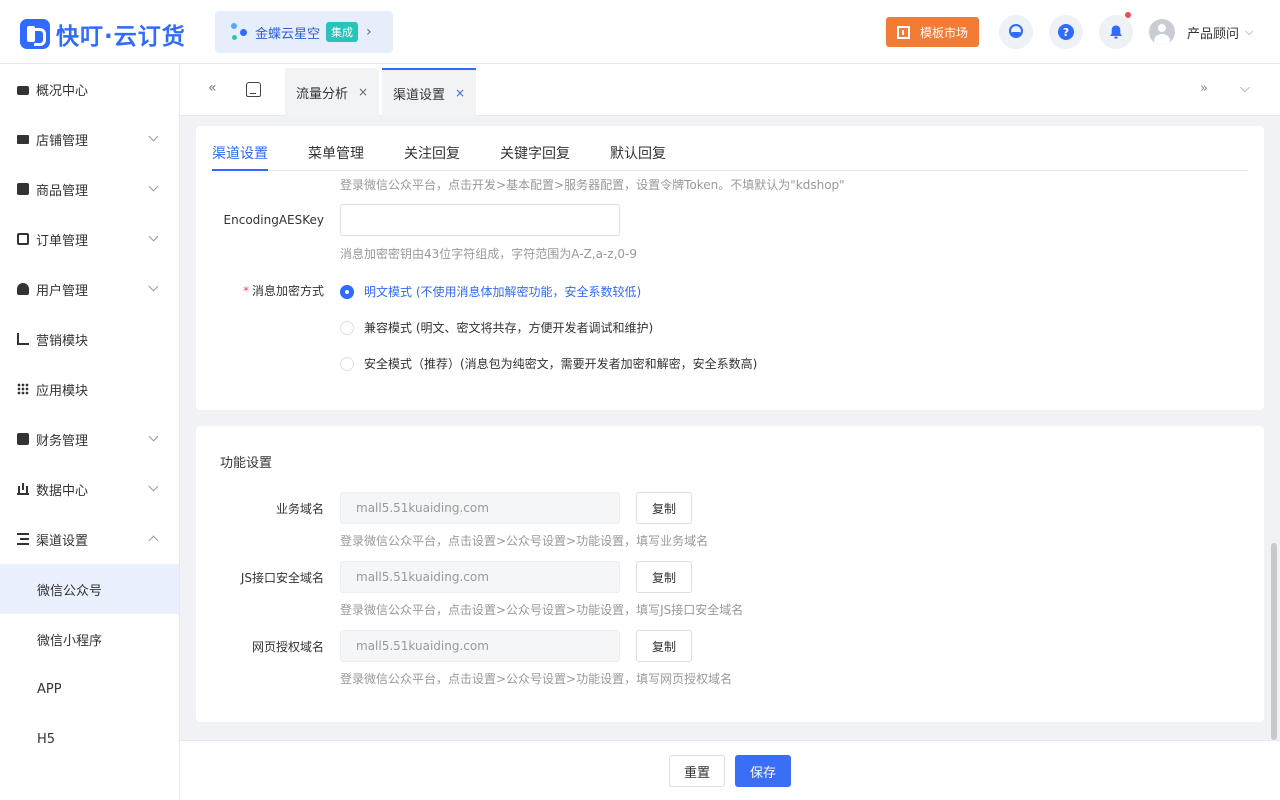 This screenshot has width=1280, height=800. What do you see at coordinates (62, 391) in the screenshot?
I see `sidebar-item-label: 应用模块` at bounding box center [62, 391].